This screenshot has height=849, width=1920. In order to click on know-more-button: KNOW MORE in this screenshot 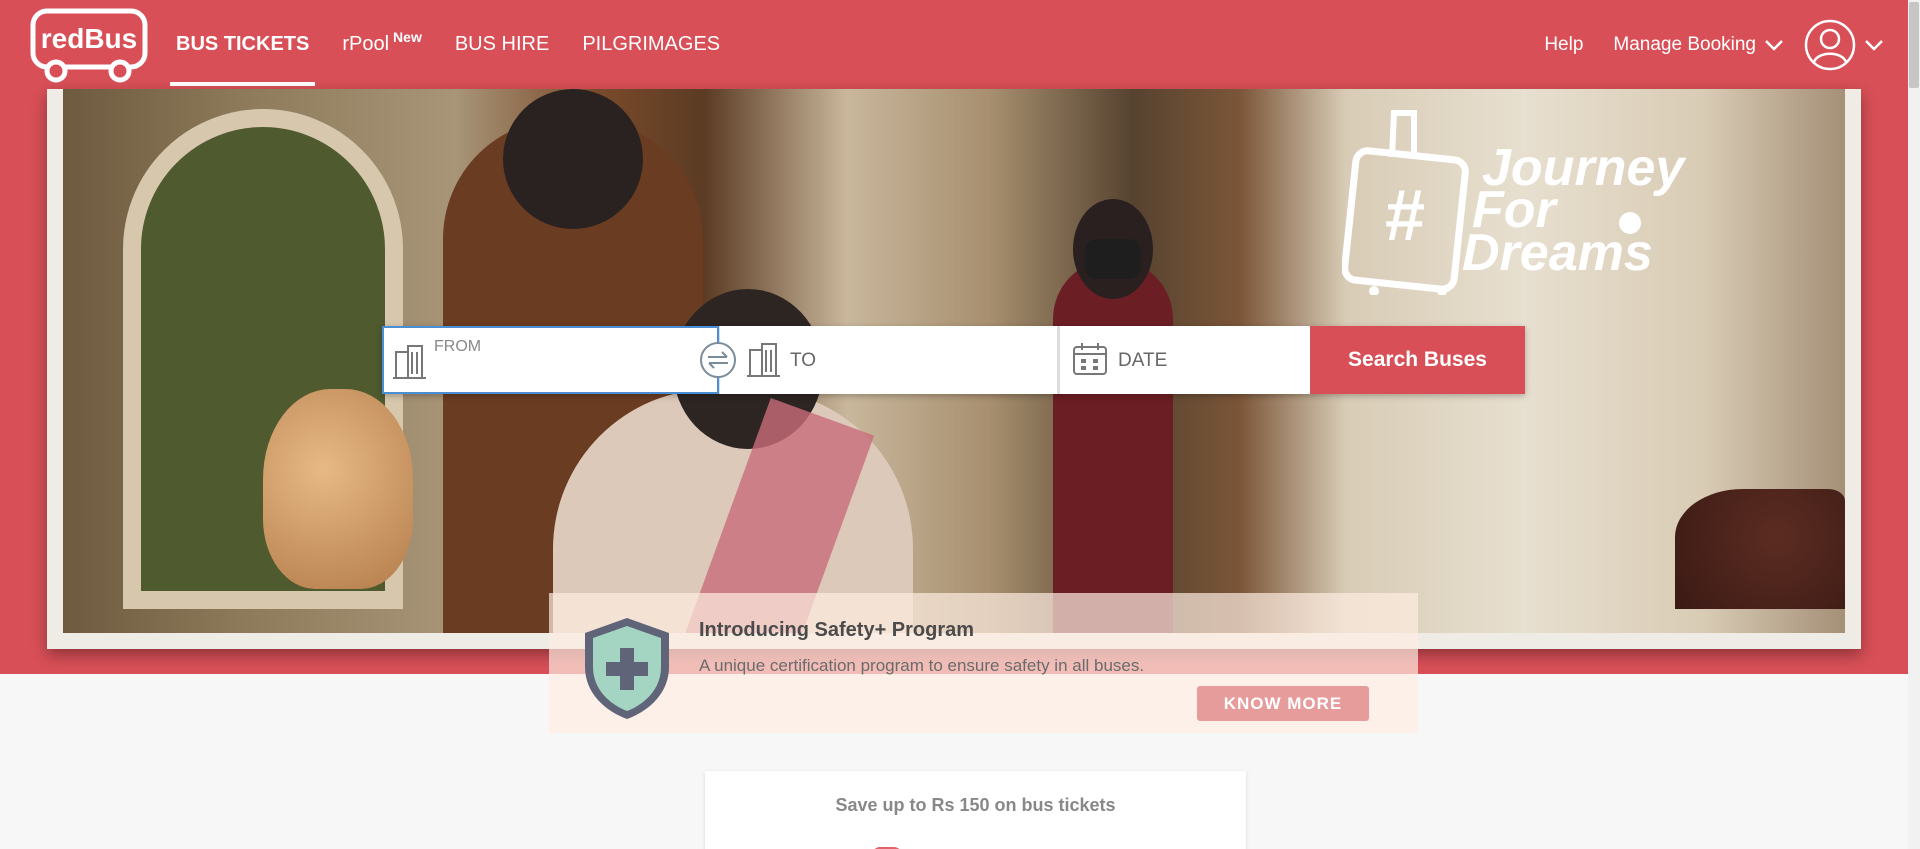, I will do `click(1283, 703)`.